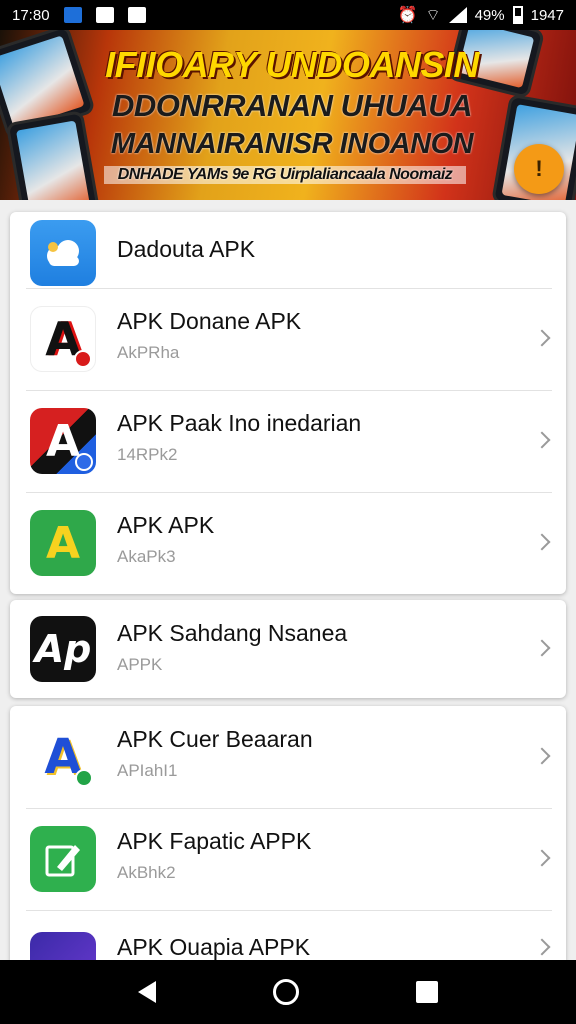  What do you see at coordinates (239, 423) in the screenshot?
I see `app-title: APK Paak Ino inedarian` at bounding box center [239, 423].